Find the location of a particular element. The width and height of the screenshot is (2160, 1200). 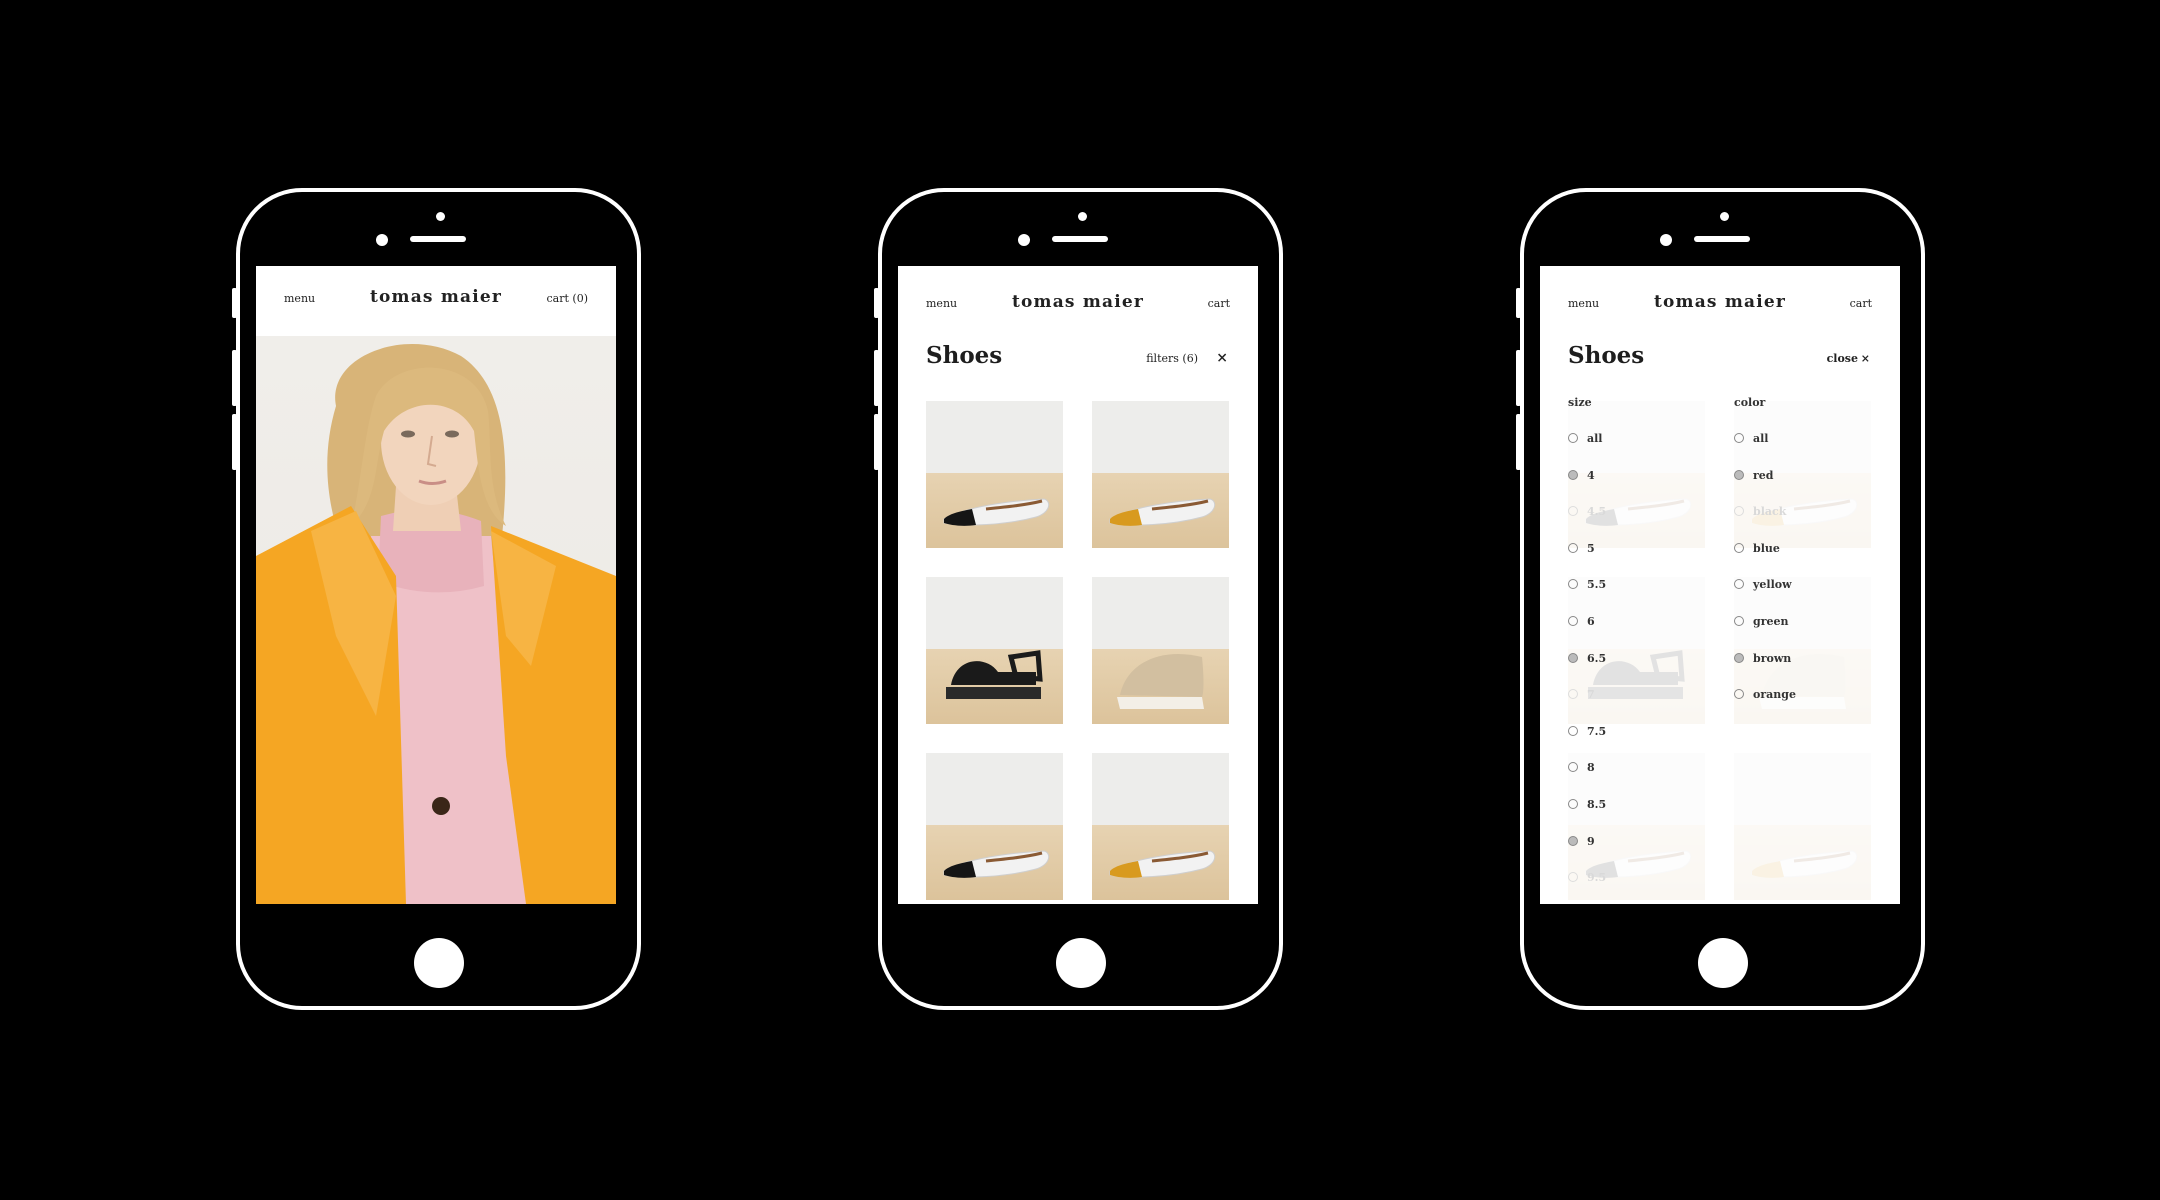

size-option-label: 4 is located at coordinates (1591, 475).